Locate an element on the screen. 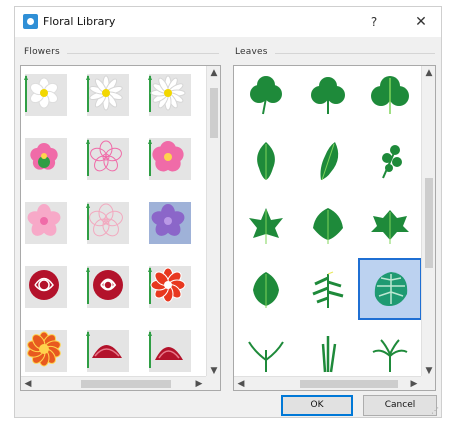 This screenshot has height=423, width=449. leaves-divider is located at coordinates (355, 53).